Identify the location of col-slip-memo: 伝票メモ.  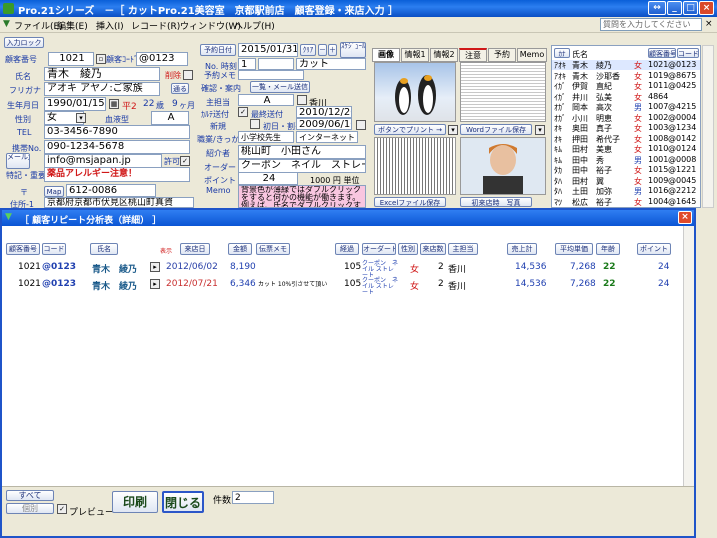
(273, 249).